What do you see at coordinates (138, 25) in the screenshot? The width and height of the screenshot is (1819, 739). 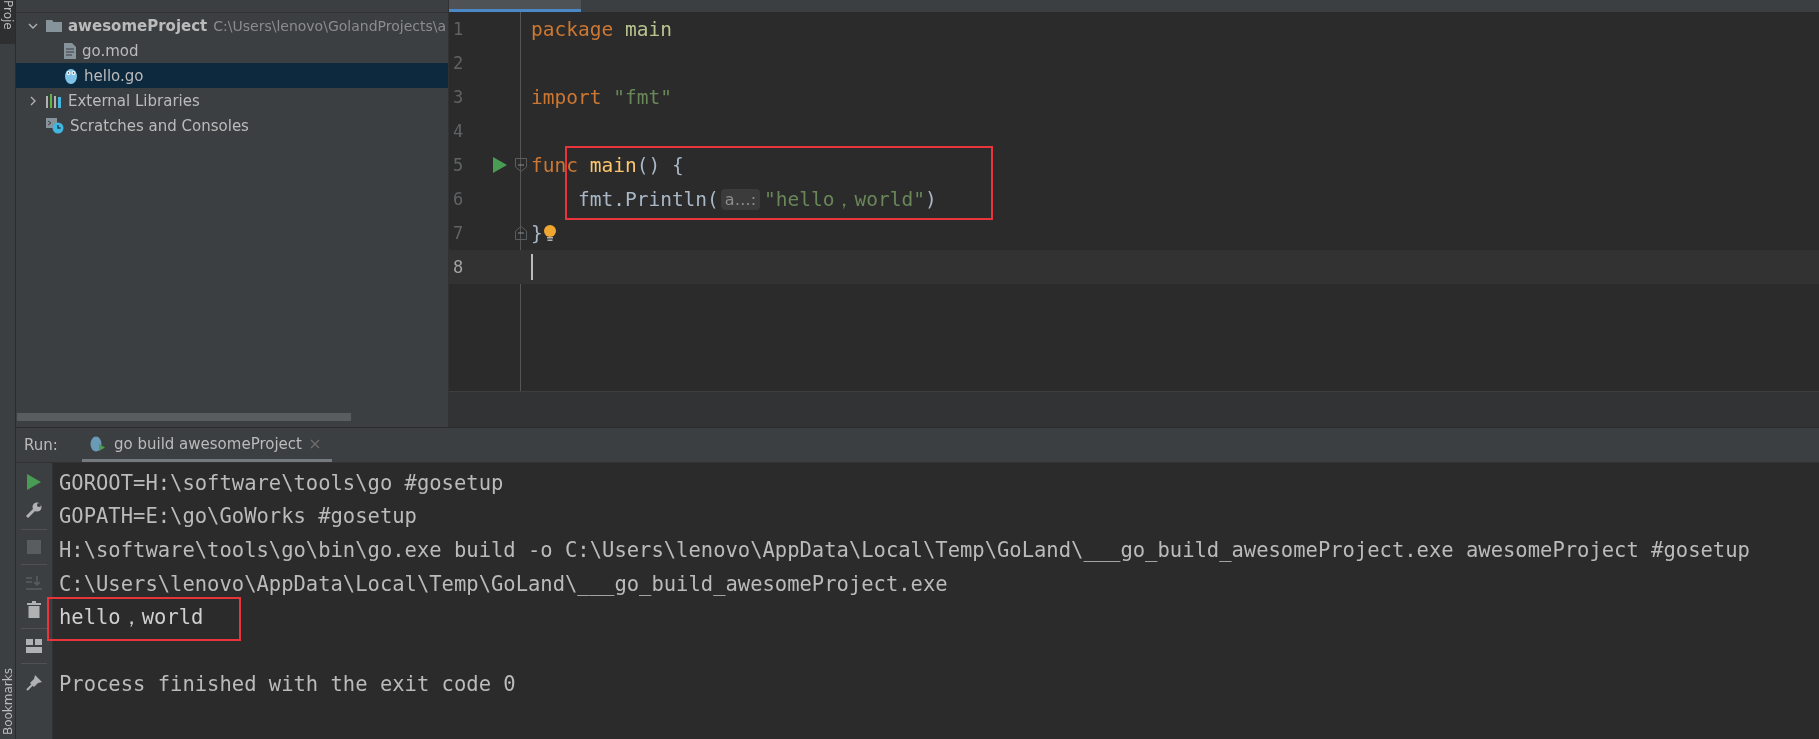 I see `tree-label: awesomeProject` at bounding box center [138, 25].